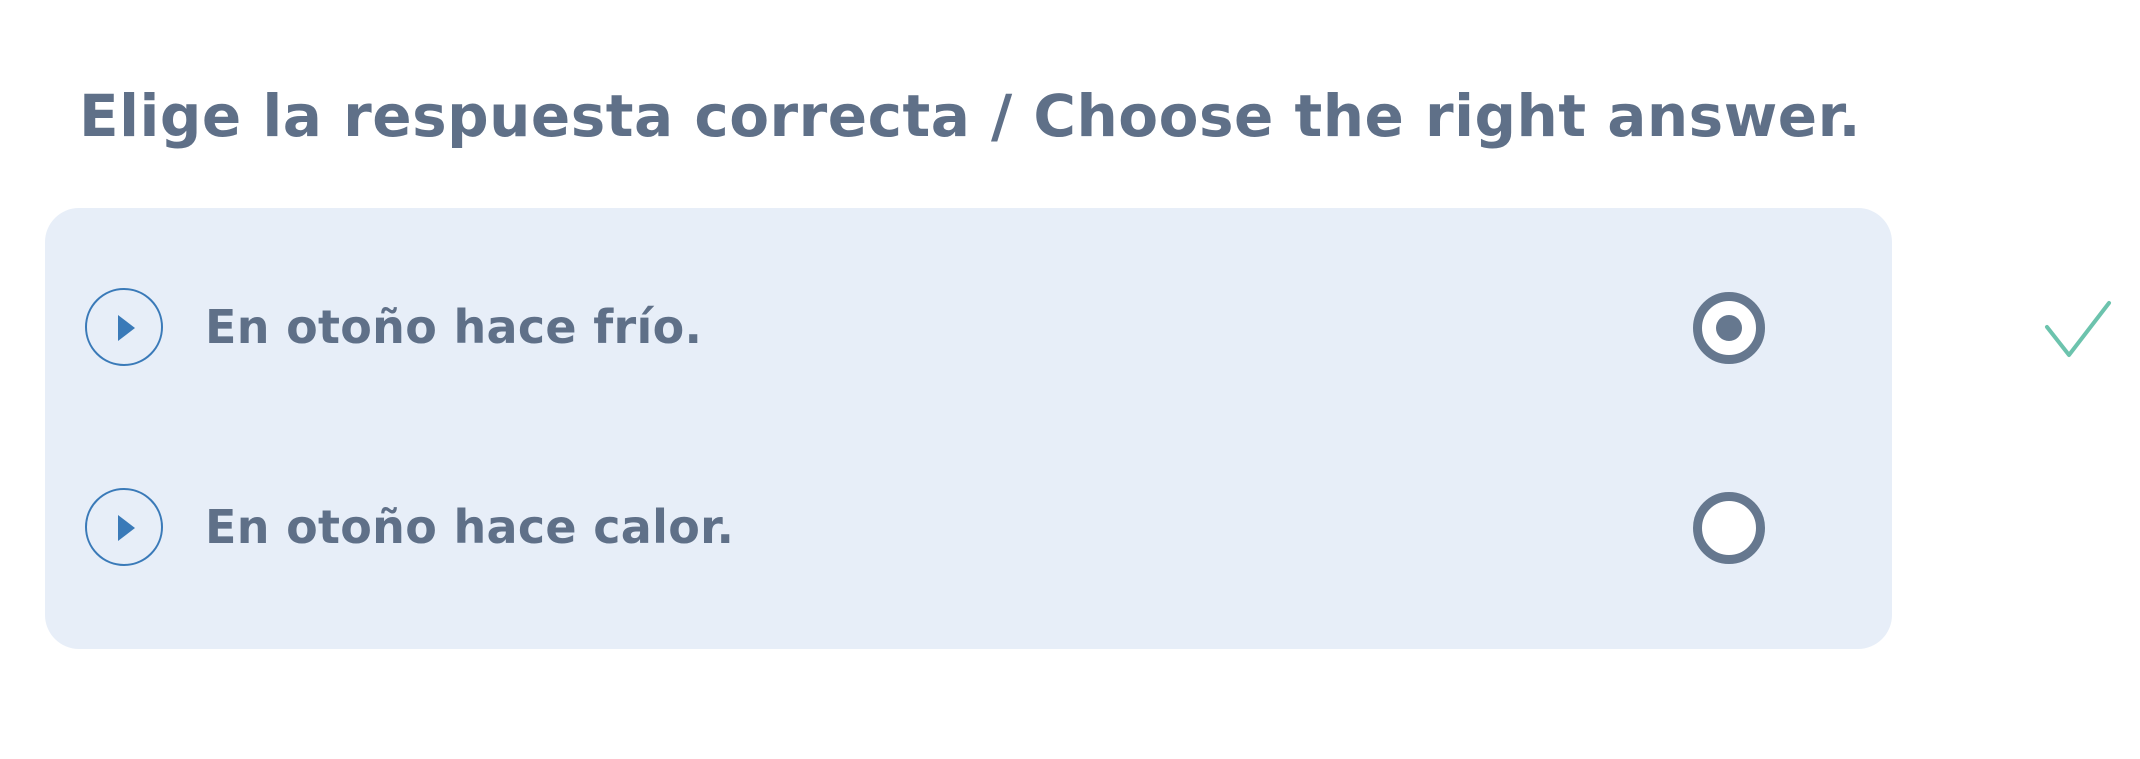 This screenshot has height=759, width=2140. Describe the element at coordinates (2078, 329) in the screenshot. I see `checkmark-icon` at that location.